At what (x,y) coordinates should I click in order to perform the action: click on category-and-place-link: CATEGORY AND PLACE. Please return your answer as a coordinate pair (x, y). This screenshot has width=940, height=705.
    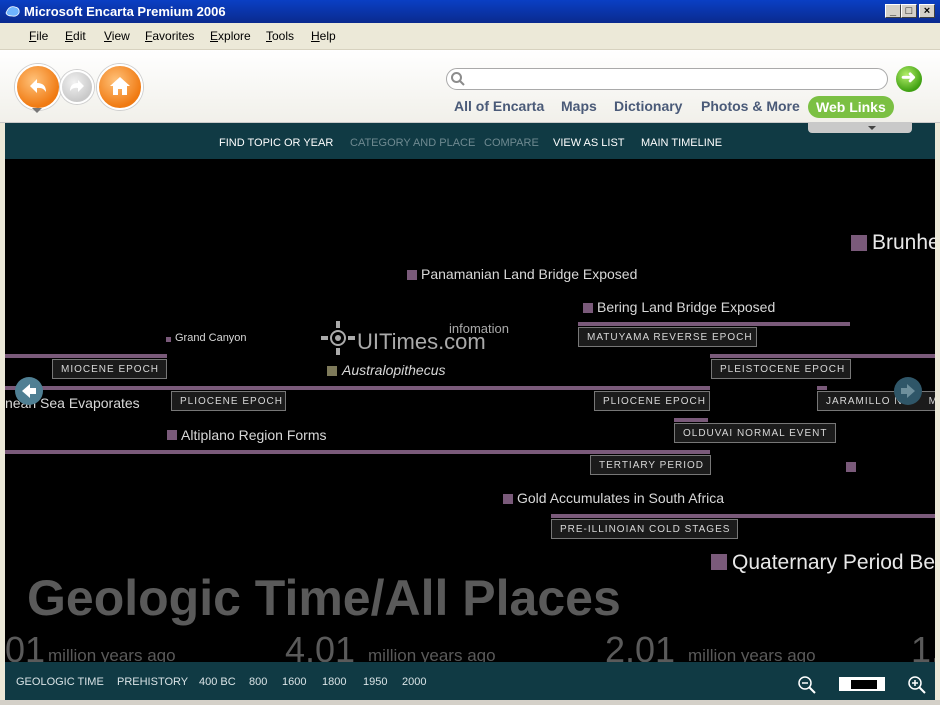
    Looking at the image, I should click on (412, 143).